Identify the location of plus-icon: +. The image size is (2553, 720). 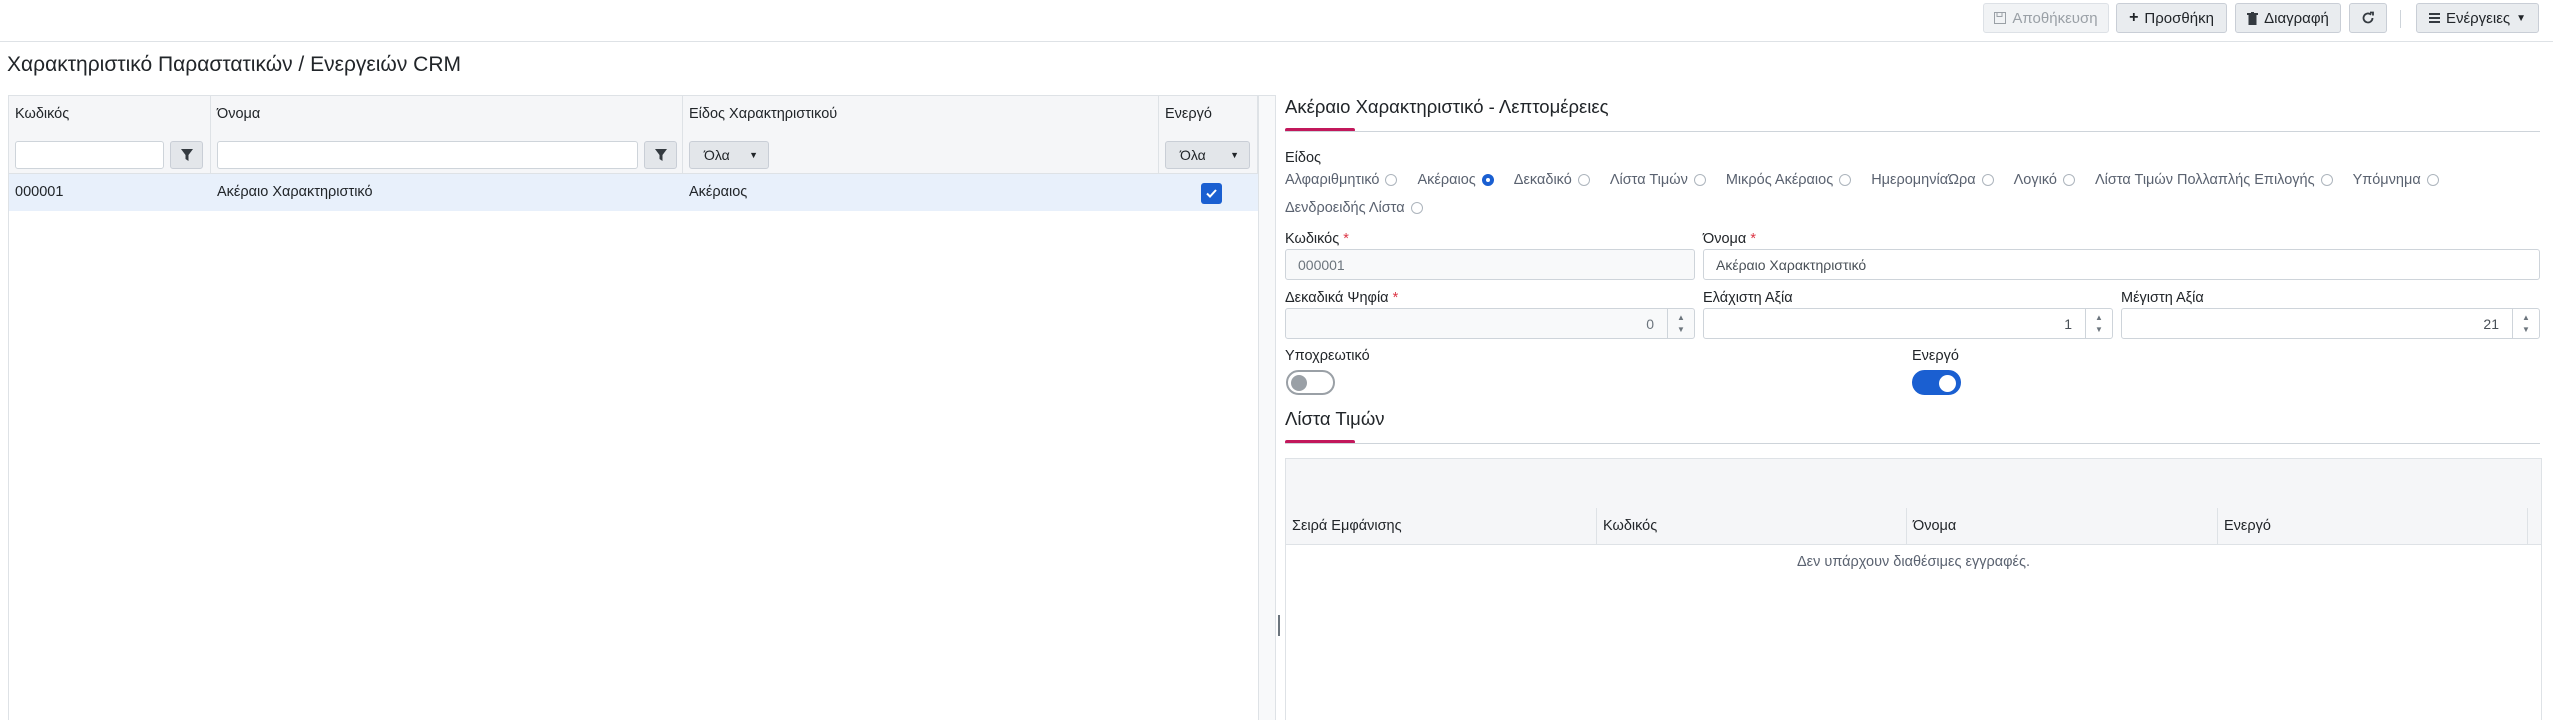
(2134, 17).